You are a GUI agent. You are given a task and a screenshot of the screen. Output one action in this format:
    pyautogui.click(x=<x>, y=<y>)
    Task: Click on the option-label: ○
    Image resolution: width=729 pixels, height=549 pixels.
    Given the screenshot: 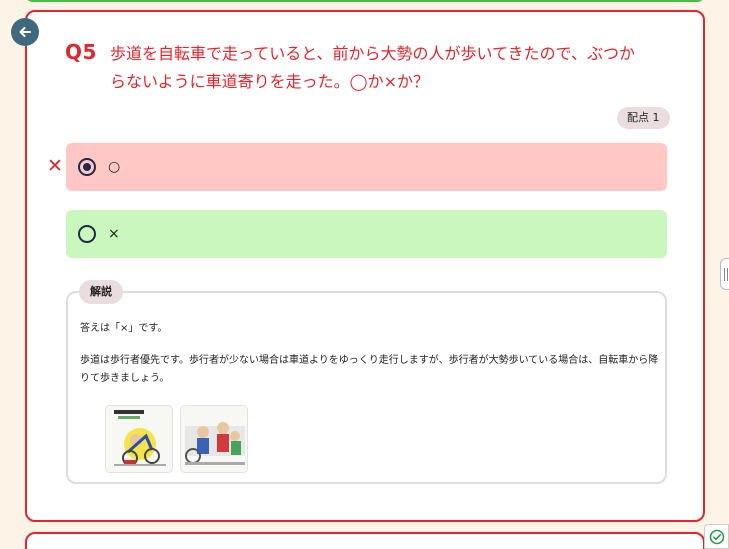 What is the action you would take?
    pyautogui.click(x=114, y=167)
    